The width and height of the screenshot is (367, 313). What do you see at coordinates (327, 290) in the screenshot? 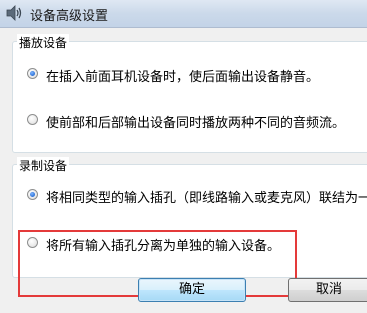
I see `cancel-button: 取消` at bounding box center [327, 290].